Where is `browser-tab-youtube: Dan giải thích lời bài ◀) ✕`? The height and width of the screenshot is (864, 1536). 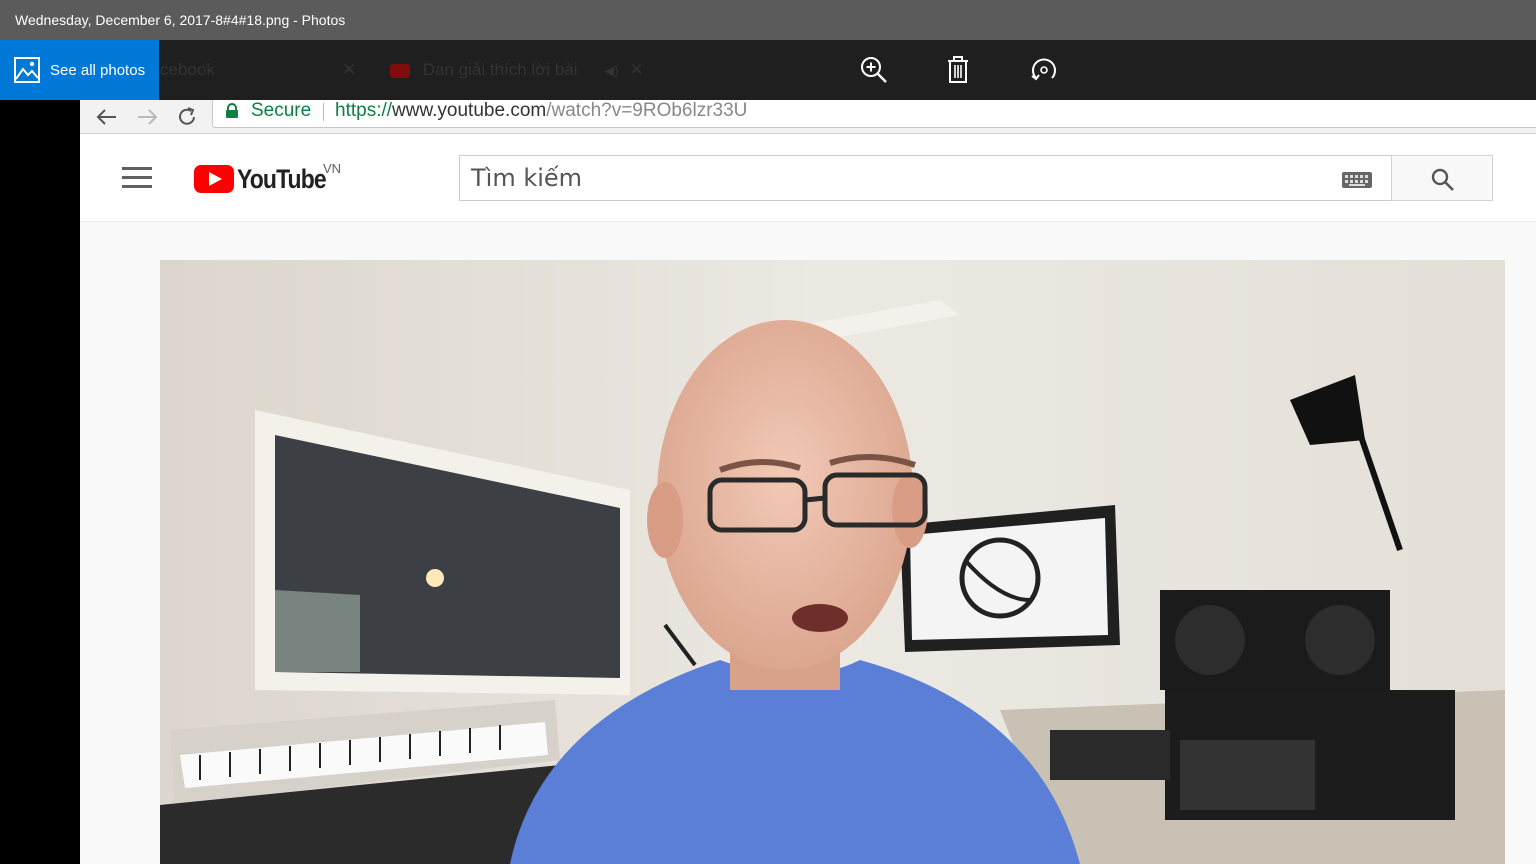 browser-tab-youtube: Dan giải thích lời bài ◀) ✕ is located at coordinates (517, 70).